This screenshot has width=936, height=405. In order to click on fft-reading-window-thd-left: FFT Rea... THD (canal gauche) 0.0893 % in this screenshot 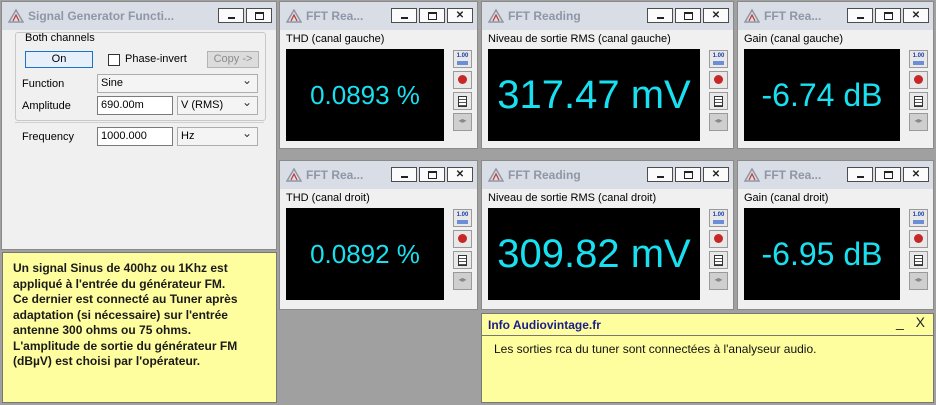, I will do `click(378, 75)`.